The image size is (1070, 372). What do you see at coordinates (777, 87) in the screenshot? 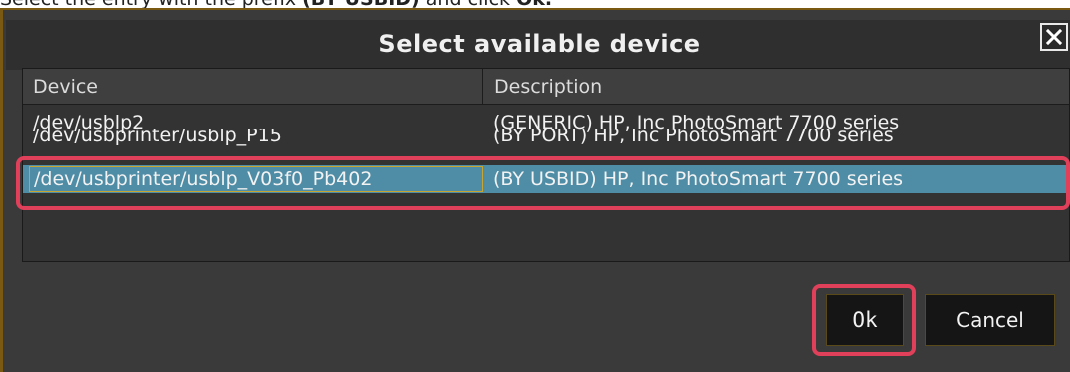
I see `column-header-description: Description` at bounding box center [777, 87].